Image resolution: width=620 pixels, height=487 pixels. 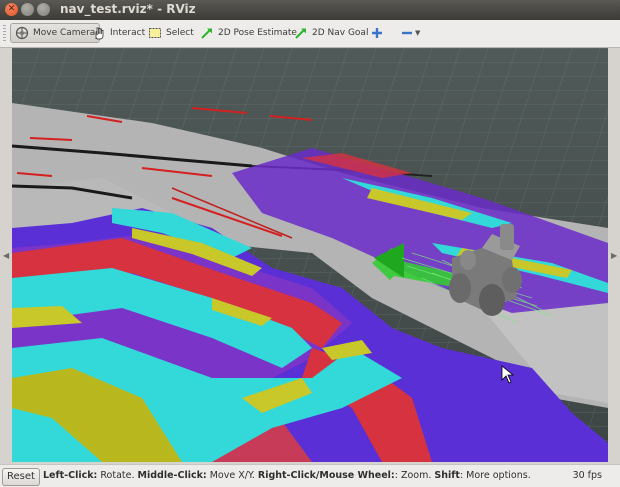 I want to click on chevron-left-icon: ◀, so click(x=6, y=255).